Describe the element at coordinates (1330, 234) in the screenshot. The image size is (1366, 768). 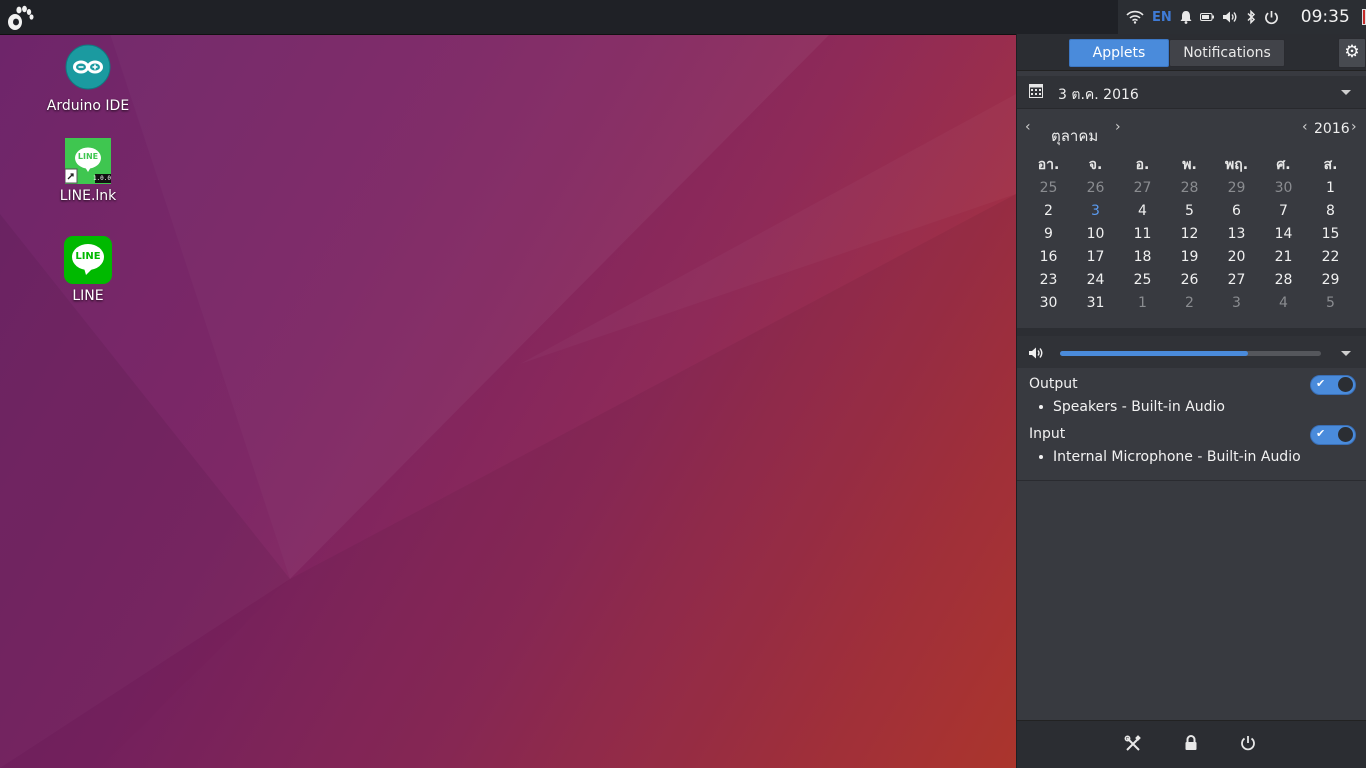
I see `calendar-day: 15` at that location.